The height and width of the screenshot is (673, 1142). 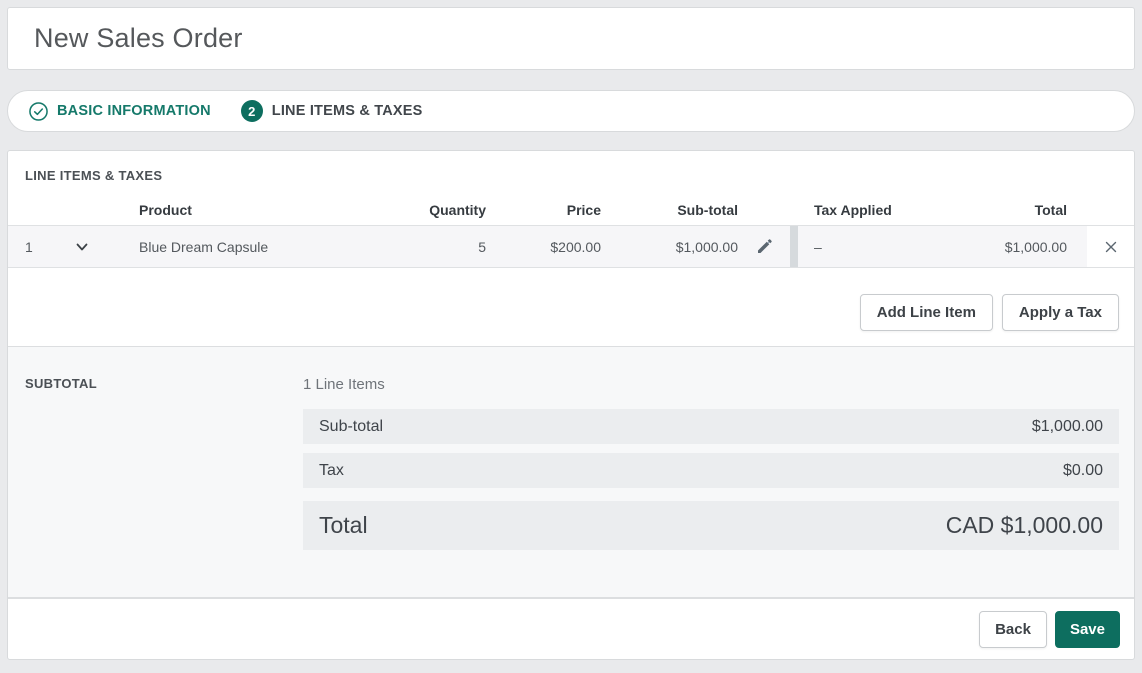 What do you see at coordinates (1024, 525) in the screenshot?
I see `summary-total-value: CAD $1,000.00` at bounding box center [1024, 525].